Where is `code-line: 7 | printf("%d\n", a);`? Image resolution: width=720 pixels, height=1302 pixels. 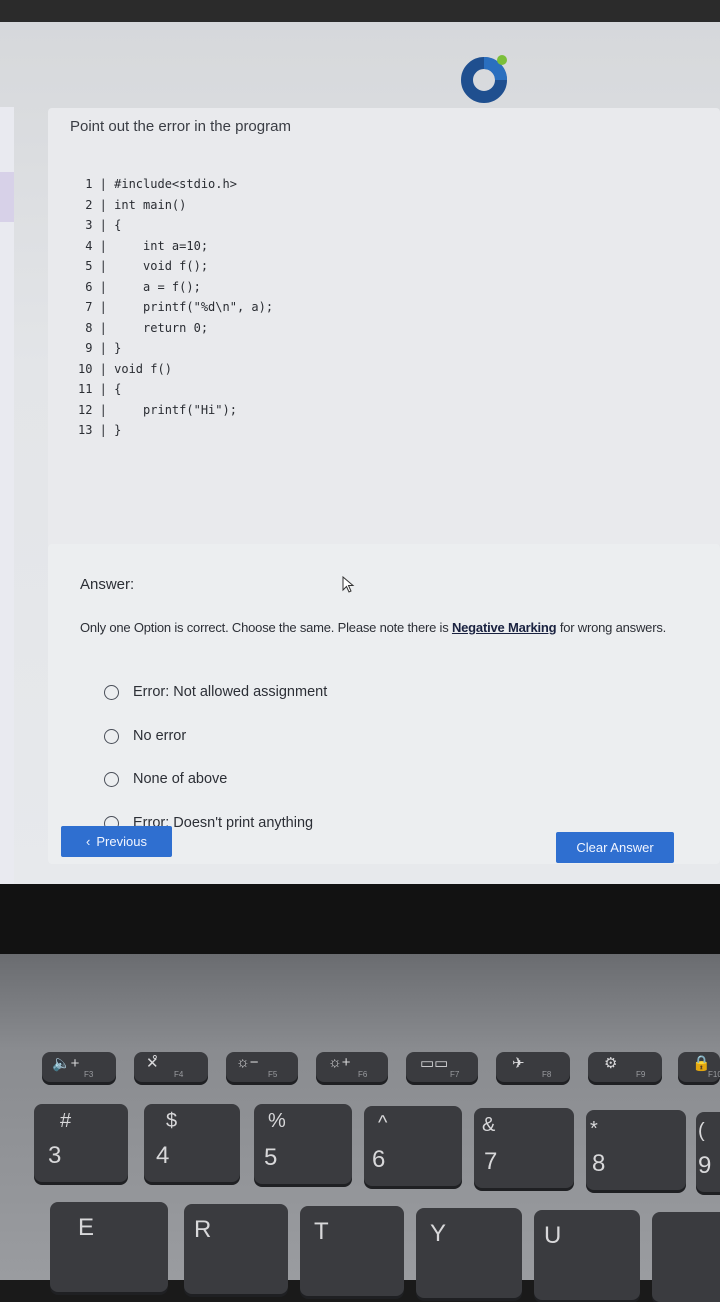 code-line: 7 | printf("%d\n", a); is located at coordinates (176, 307).